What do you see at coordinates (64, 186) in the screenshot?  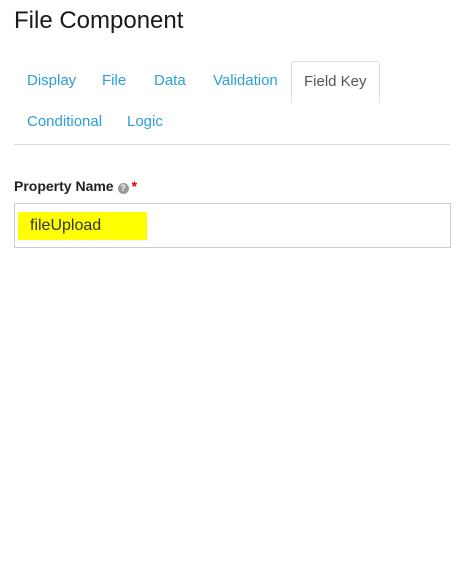 I see `property-name-label: Property Name` at bounding box center [64, 186].